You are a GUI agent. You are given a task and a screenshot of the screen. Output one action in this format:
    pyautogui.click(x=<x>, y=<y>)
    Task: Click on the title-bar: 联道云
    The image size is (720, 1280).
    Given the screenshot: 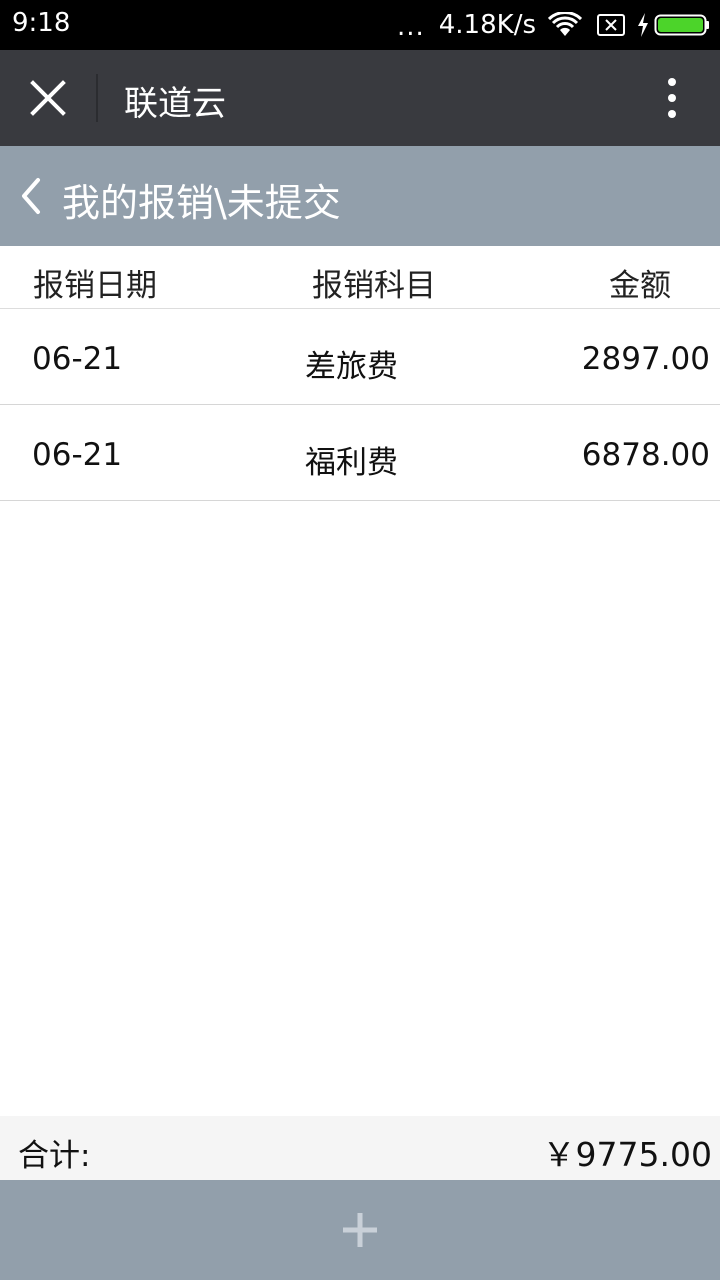 What is the action you would take?
    pyautogui.click(x=360, y=98)
    